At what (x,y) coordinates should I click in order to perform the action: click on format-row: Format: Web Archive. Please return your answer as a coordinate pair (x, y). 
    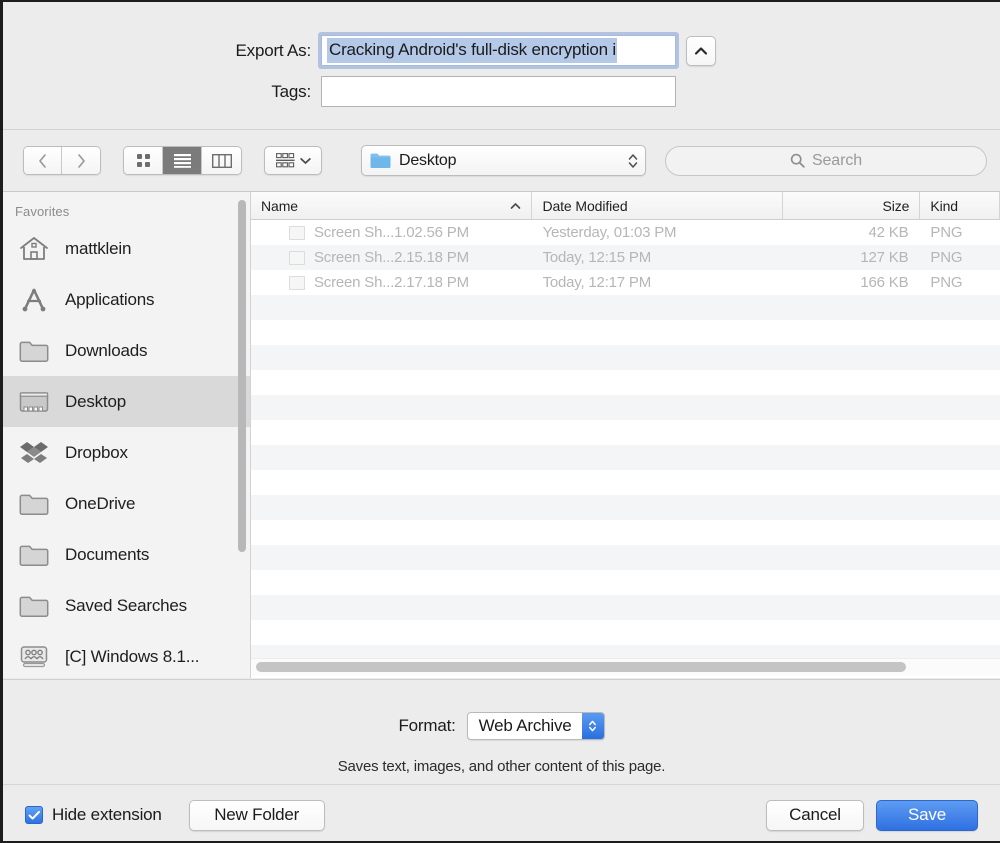
    Looking at the image, I should click on (501, 710).